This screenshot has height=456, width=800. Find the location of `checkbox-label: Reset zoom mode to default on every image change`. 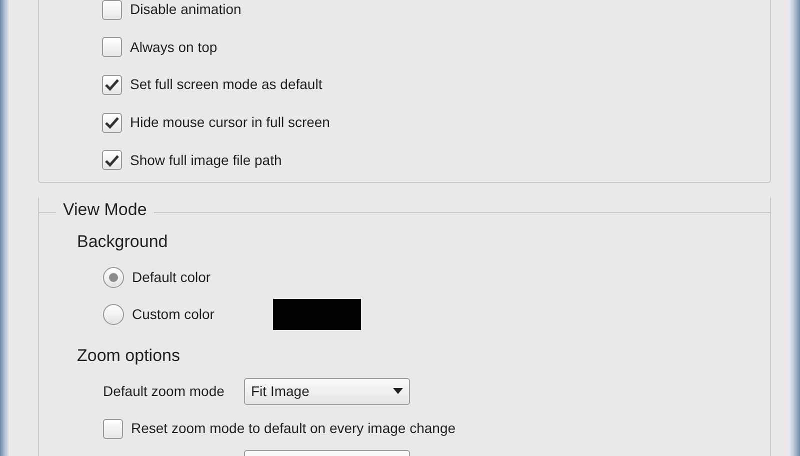

checkbox-label: Reset zoom mode to default on every image change is located at coordinates (293, 428).